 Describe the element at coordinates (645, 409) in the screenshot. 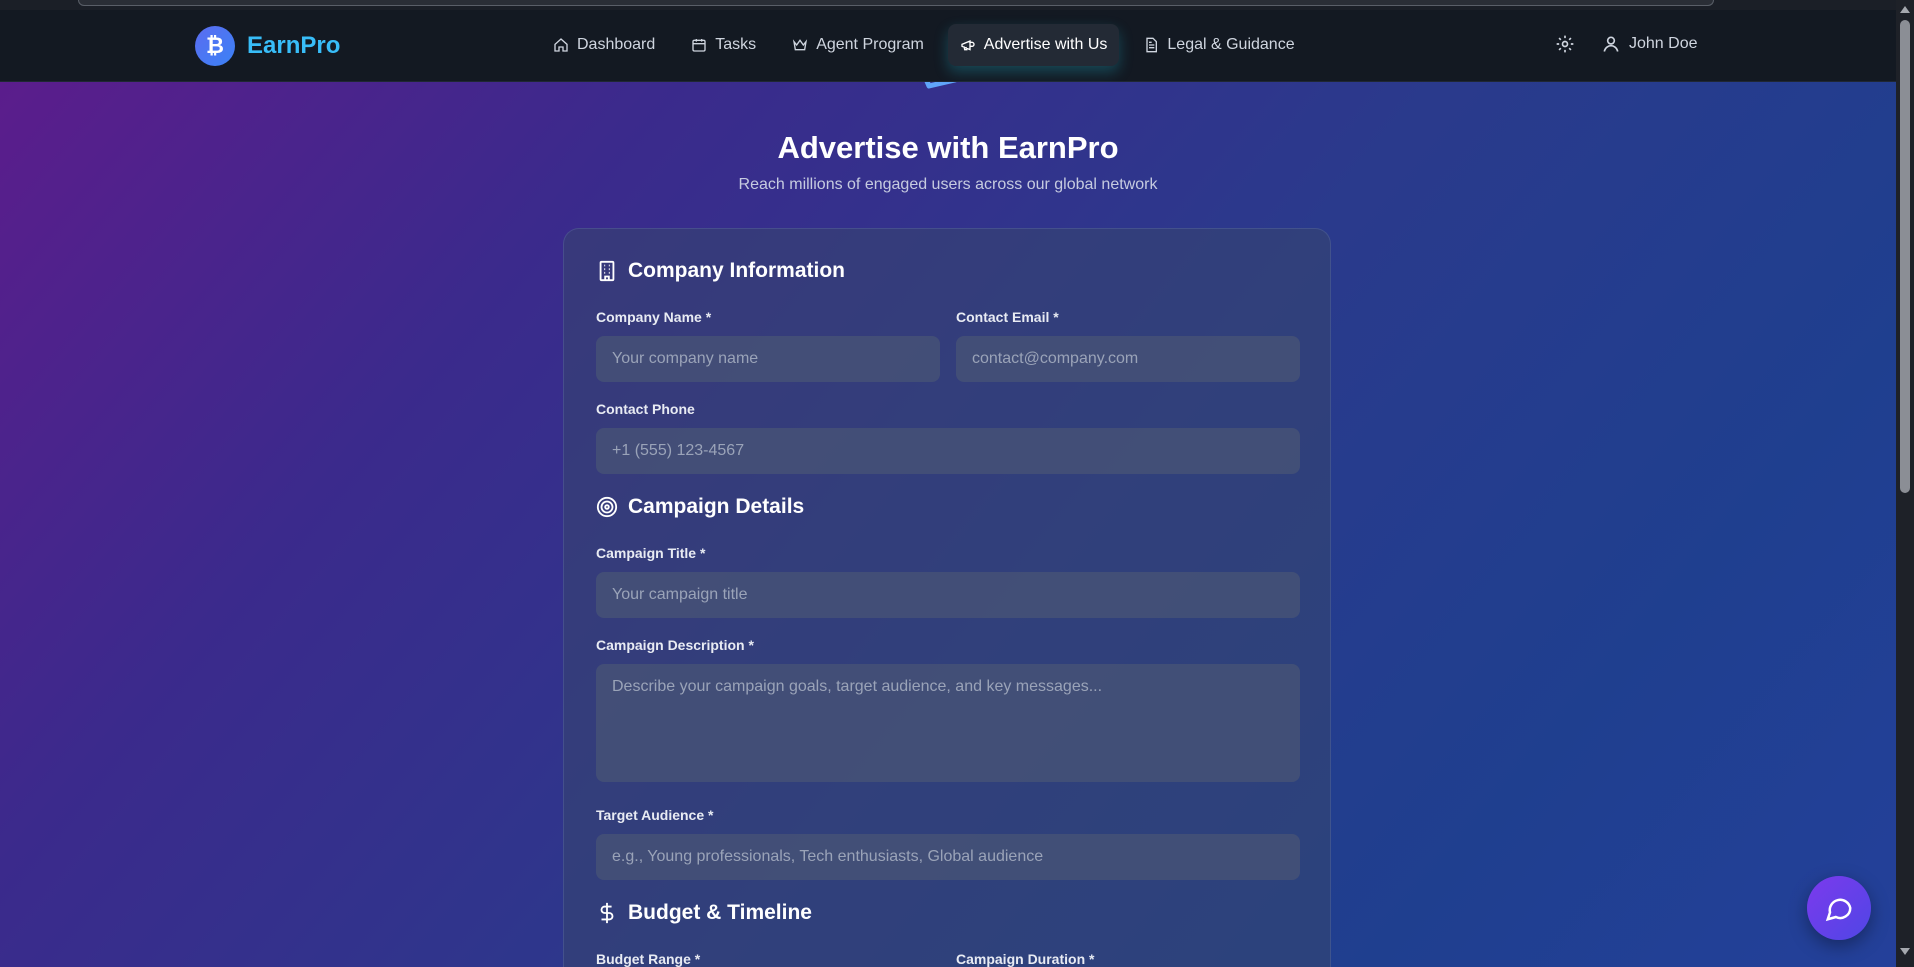

I see `contact-phone-label: Contact Phone` at that location.